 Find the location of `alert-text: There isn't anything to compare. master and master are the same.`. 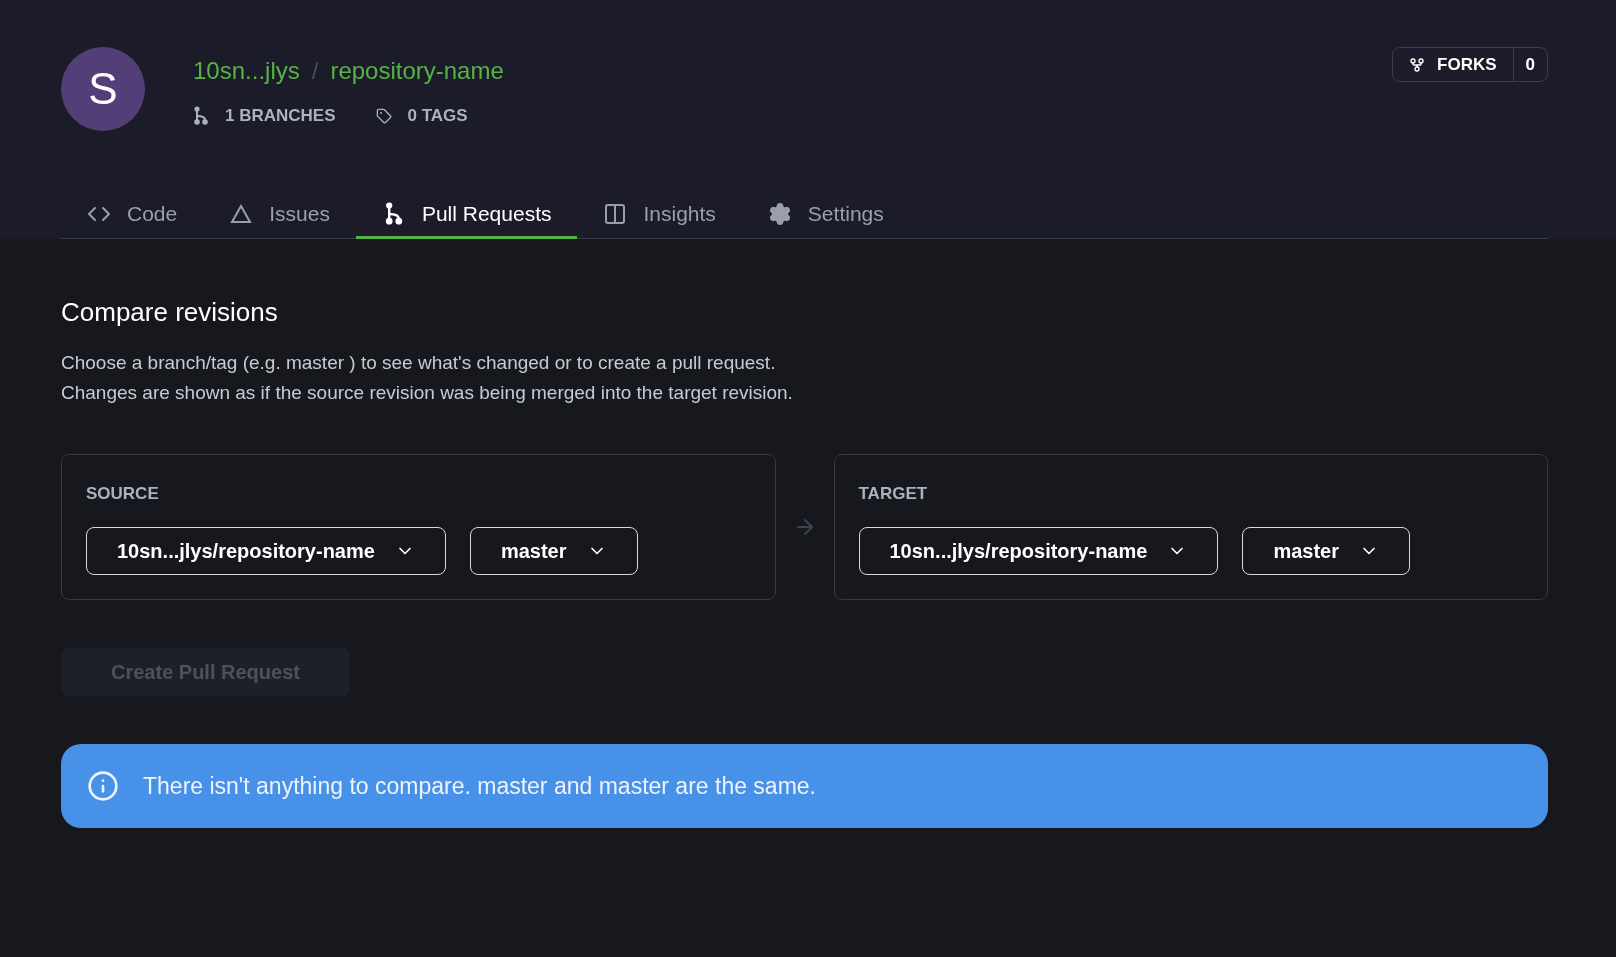

alert-text: There isn't anything to compare. master and master are the same. is located at coordinates (479, 786).